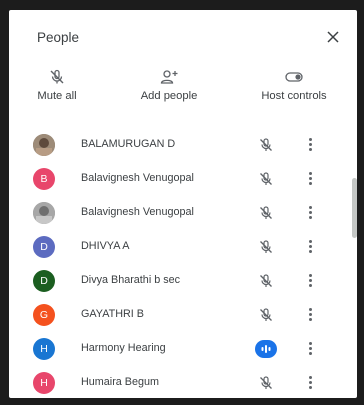 This screenshot has width=364, height=405. I want to click on participant-name: Humaira Begum, so click(120, 382).